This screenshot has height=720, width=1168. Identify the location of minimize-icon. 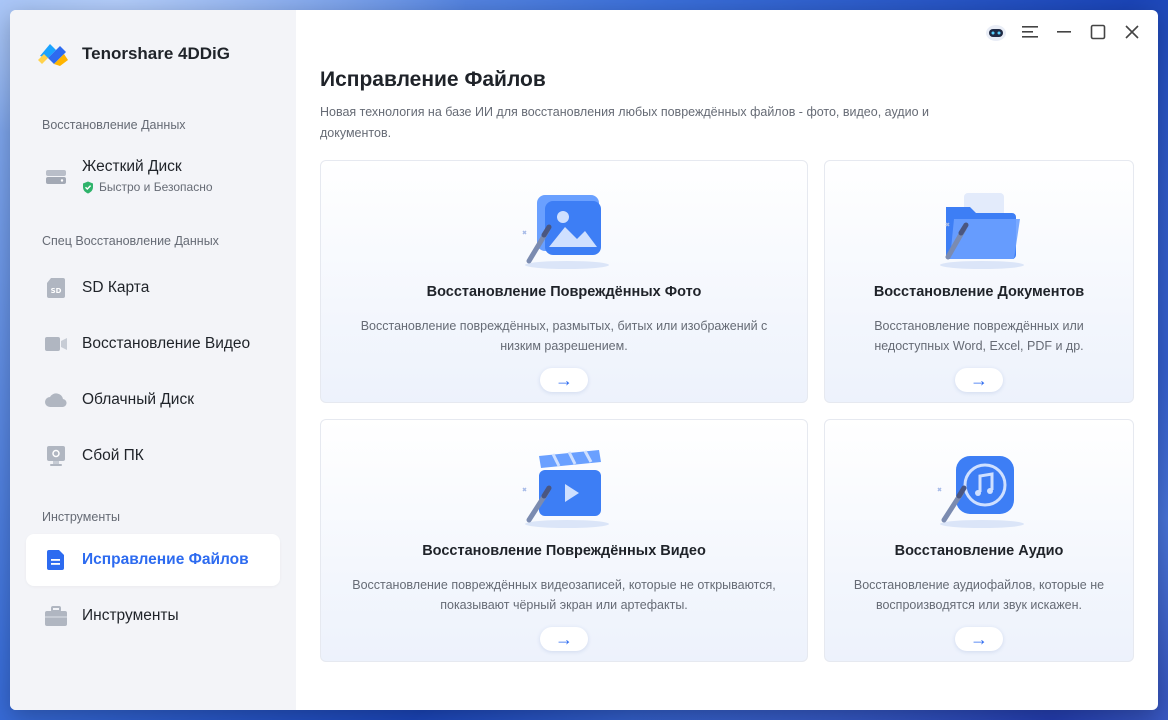
(1064, 32).